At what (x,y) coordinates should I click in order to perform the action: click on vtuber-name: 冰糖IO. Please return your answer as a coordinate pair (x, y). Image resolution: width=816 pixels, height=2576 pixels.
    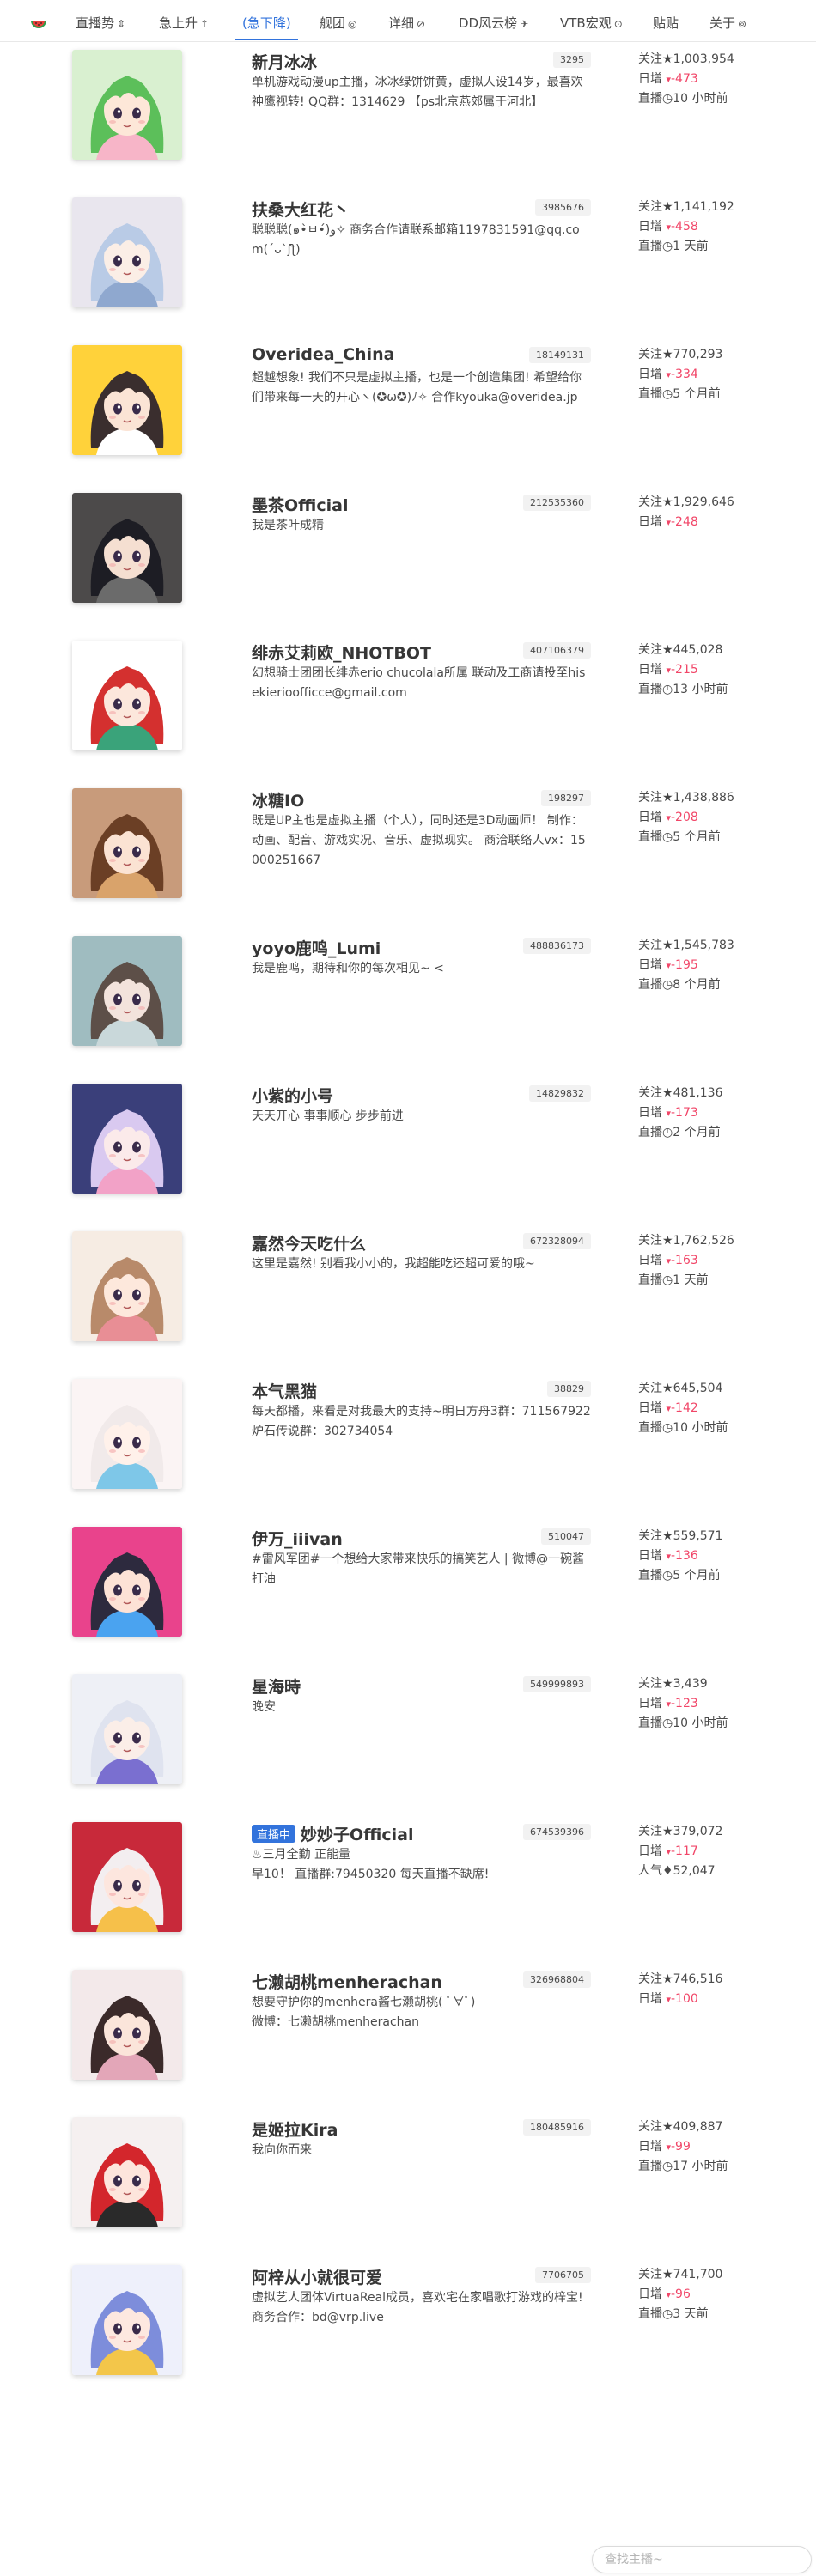
    Looking at the image, I should click on (278, 799).